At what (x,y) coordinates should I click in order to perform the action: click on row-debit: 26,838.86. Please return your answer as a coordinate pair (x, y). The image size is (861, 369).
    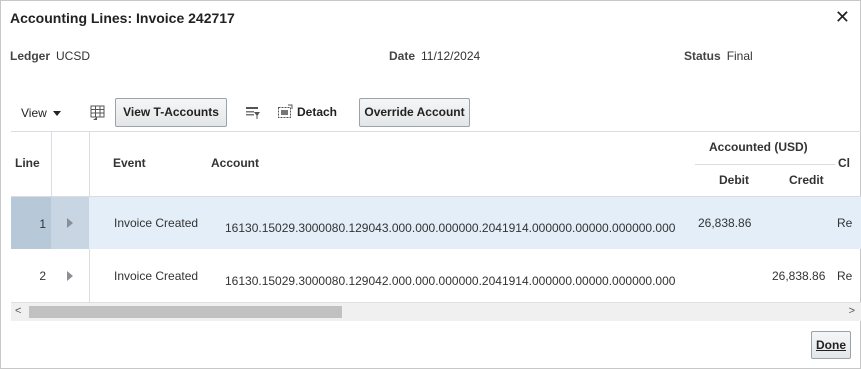
    Looking at the image, I should click on (725, 223).